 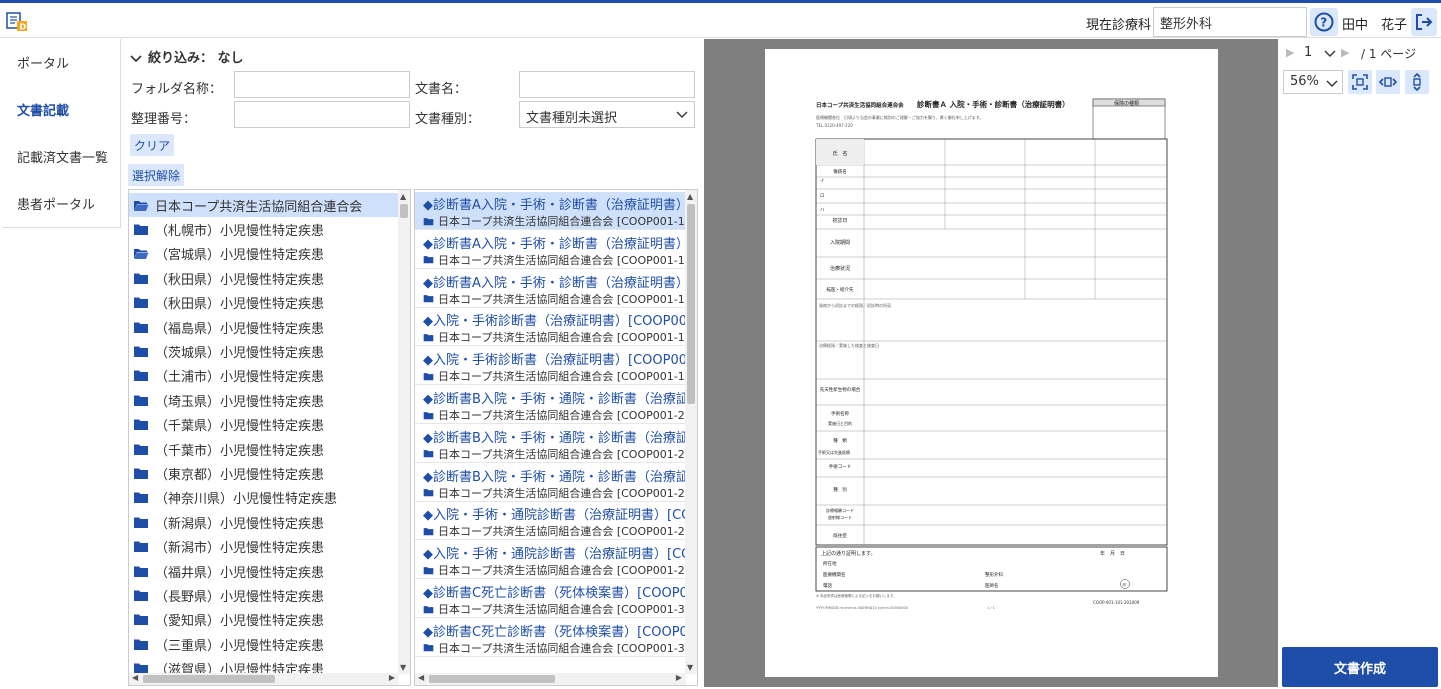 I want to click on nav-item-portal: ポータル, so click(x=43, y=62).